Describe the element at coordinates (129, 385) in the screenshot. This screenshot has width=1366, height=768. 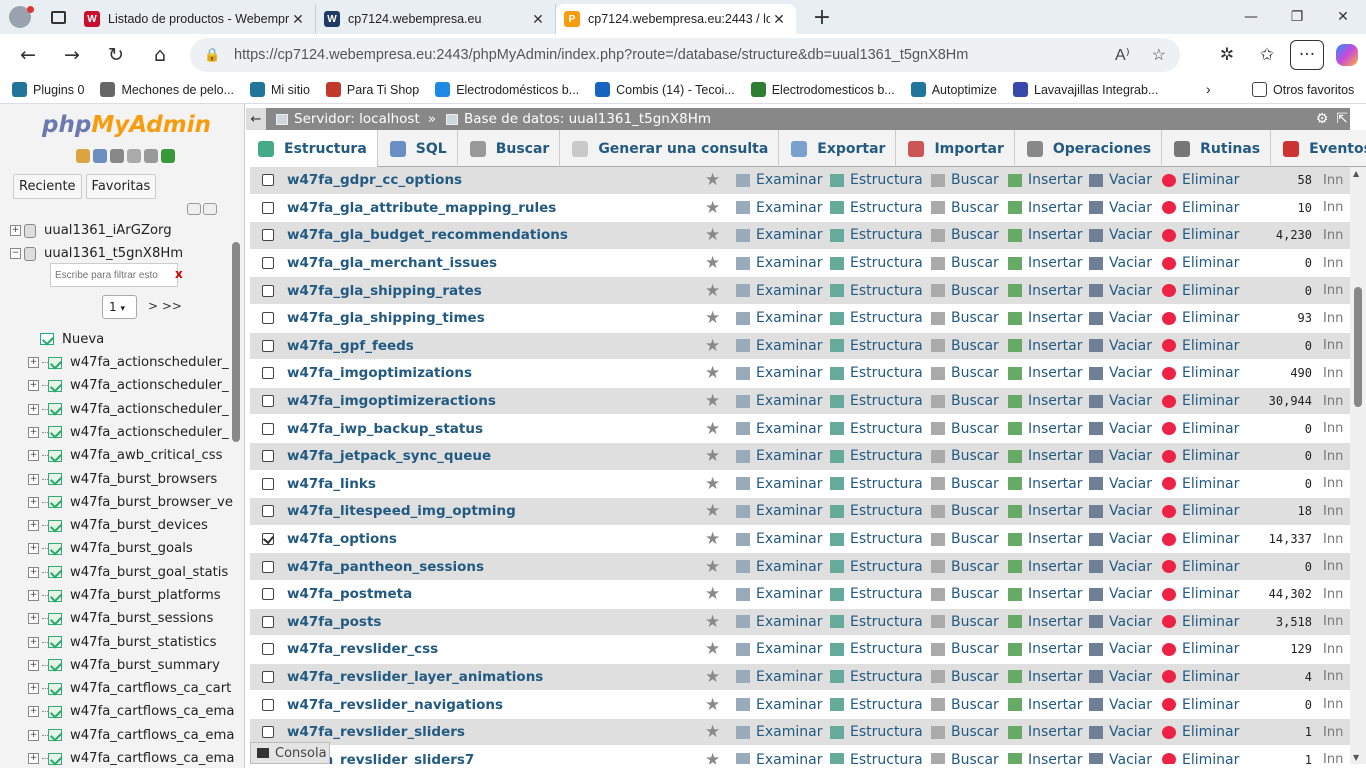
I see `sidebar-table-item: + w47fa_actionscheduler_` at that location.